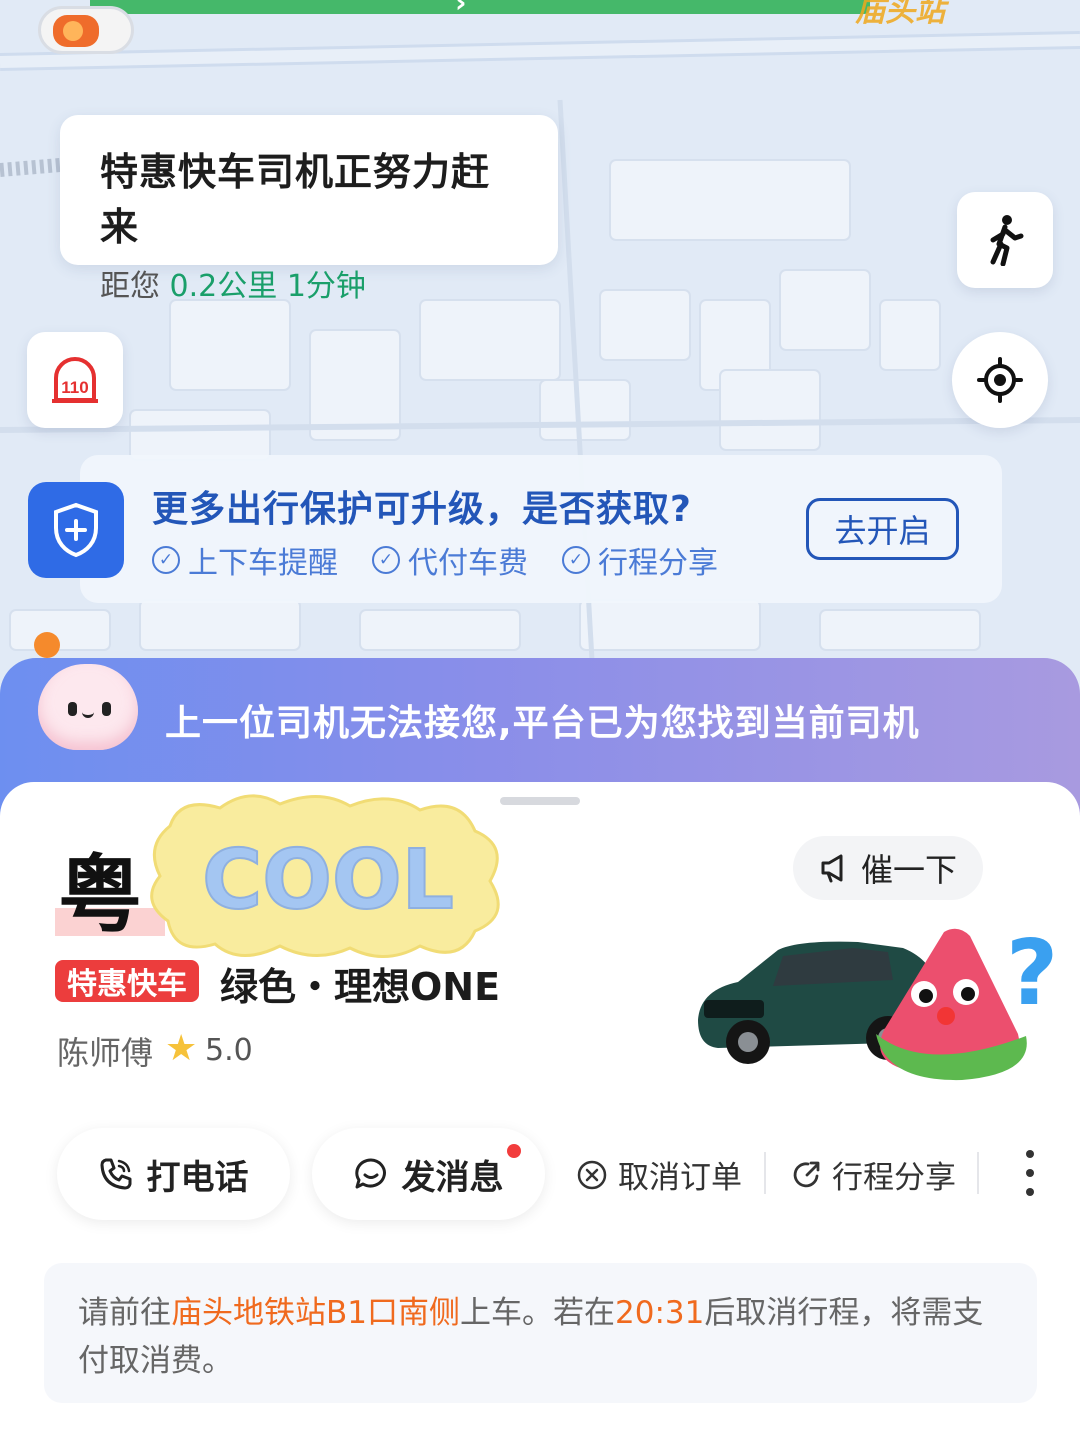 The image size is (1080, 1440). Describe the element at coordinates (86, 30) in the screenshot. I see `car-marker-icon` at that location.